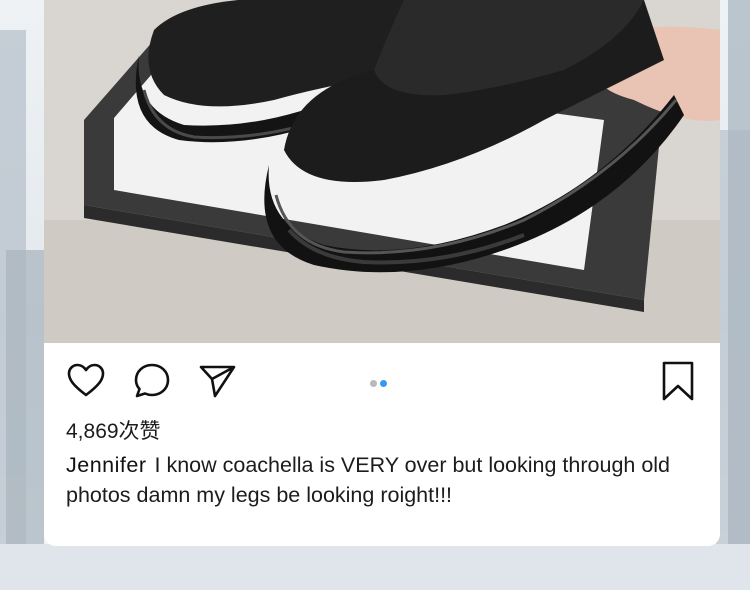  I want to click on ground-strip, so click(375, 567).